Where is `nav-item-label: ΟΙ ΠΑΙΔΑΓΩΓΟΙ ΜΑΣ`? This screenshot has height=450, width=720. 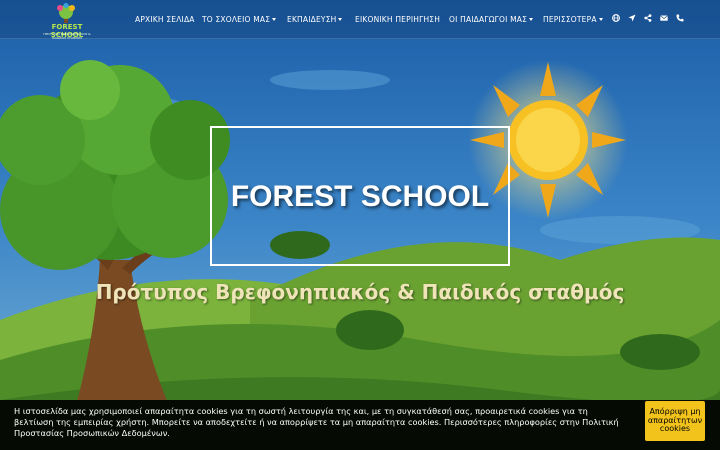 nav-item-label: ΟΙ ΠΑΙΔΑΓΩΓΟΙ ΜΑΣ is located at coordinates (488, 19).